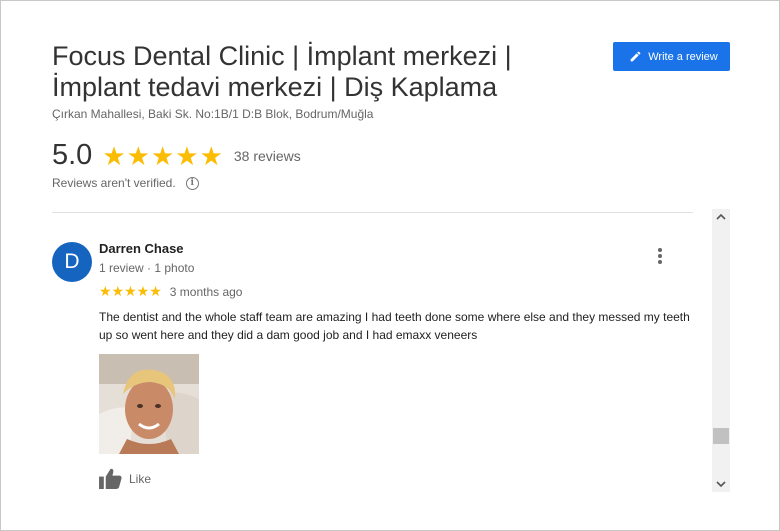  I want to click on rating-stars: ★★★★★, so click(163, 155).